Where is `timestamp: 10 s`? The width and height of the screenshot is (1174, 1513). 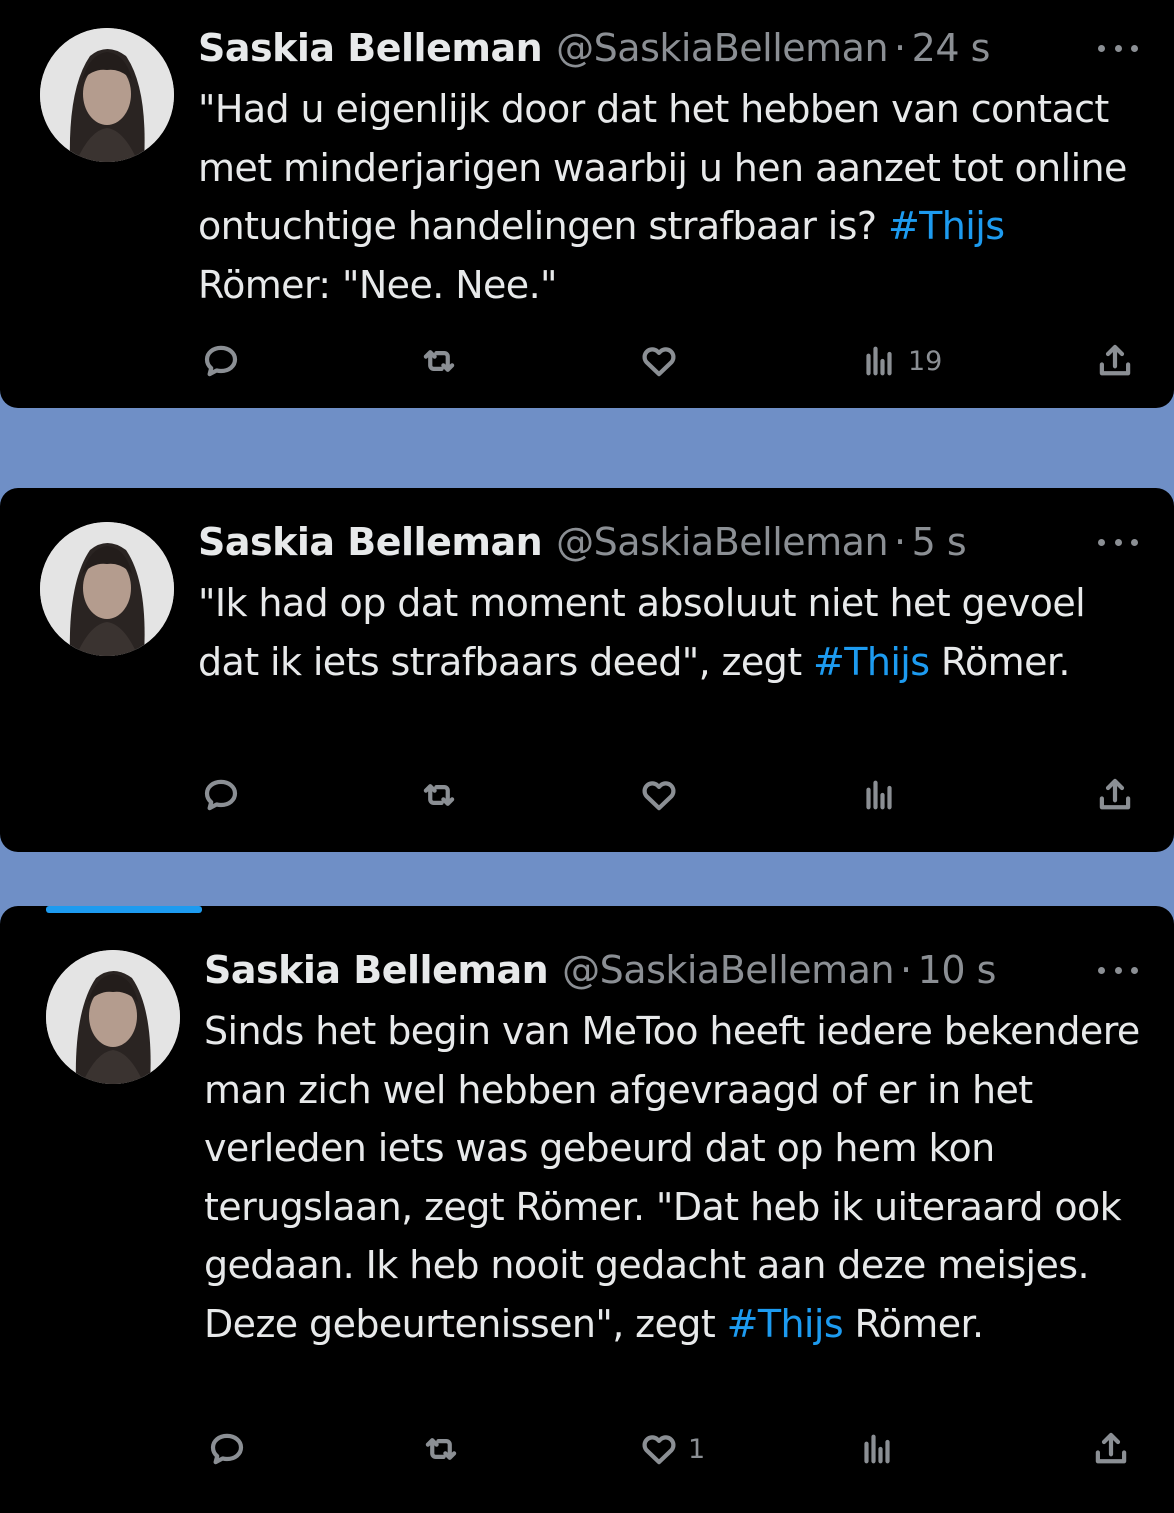 timestamp: 10 s is located at coordinates (957, 970).